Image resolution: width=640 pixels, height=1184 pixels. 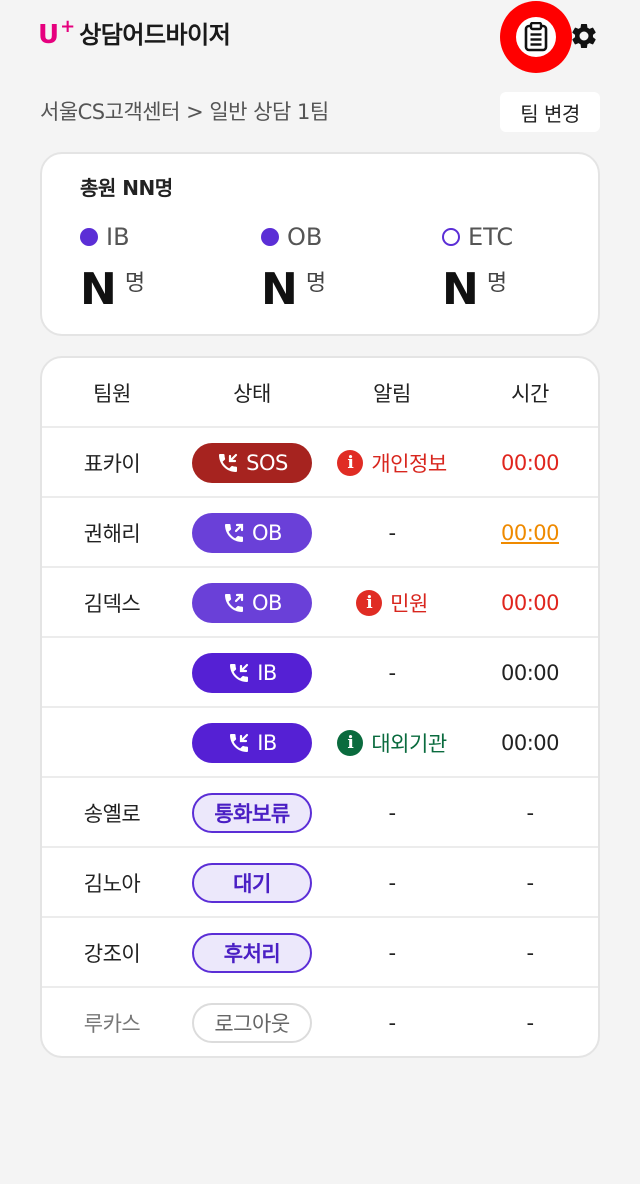 I want to click on app-header: U + 상담어드바이저, so click(x=320, y=36).